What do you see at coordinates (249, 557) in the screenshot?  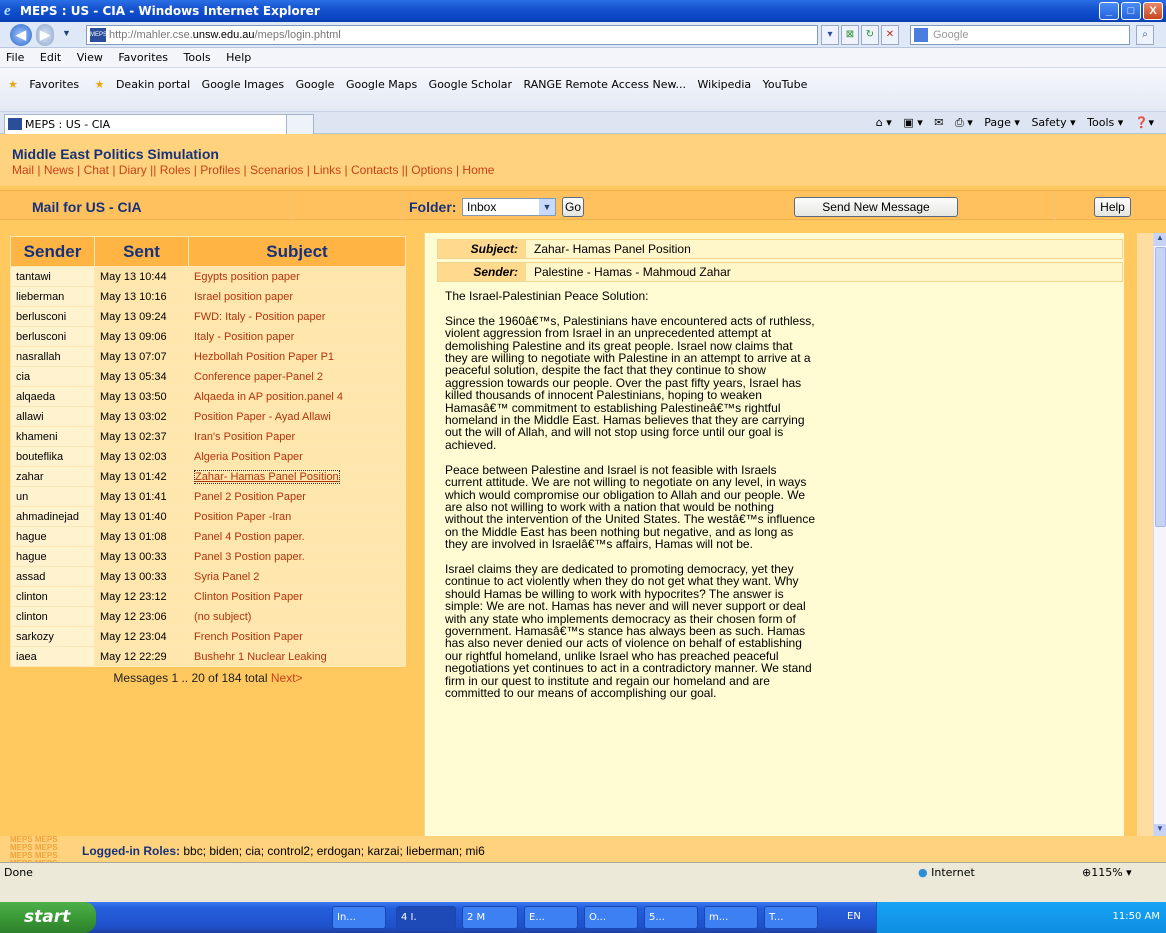 I see `subject-link: Panel 3 Postion paper.` at bounding box center [249, 557].